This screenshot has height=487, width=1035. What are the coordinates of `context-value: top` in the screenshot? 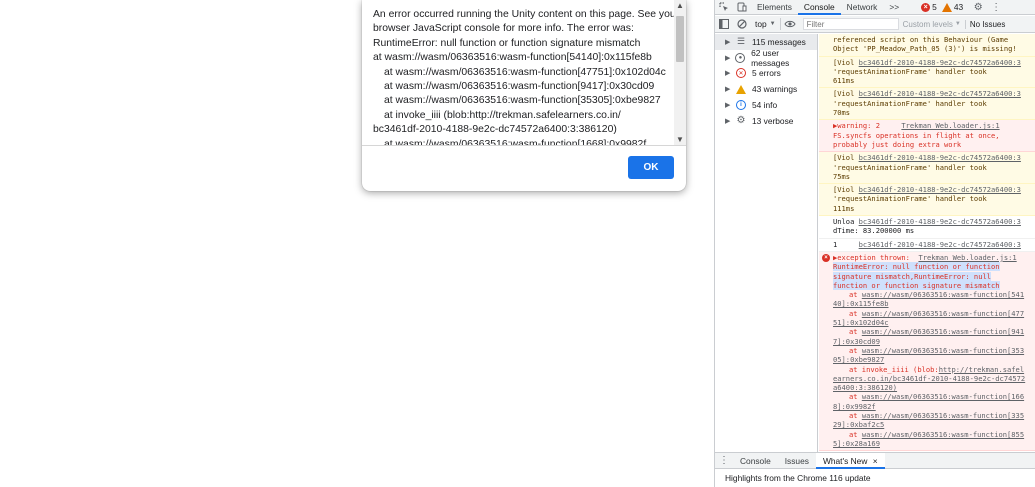 It's located at (761, 24).